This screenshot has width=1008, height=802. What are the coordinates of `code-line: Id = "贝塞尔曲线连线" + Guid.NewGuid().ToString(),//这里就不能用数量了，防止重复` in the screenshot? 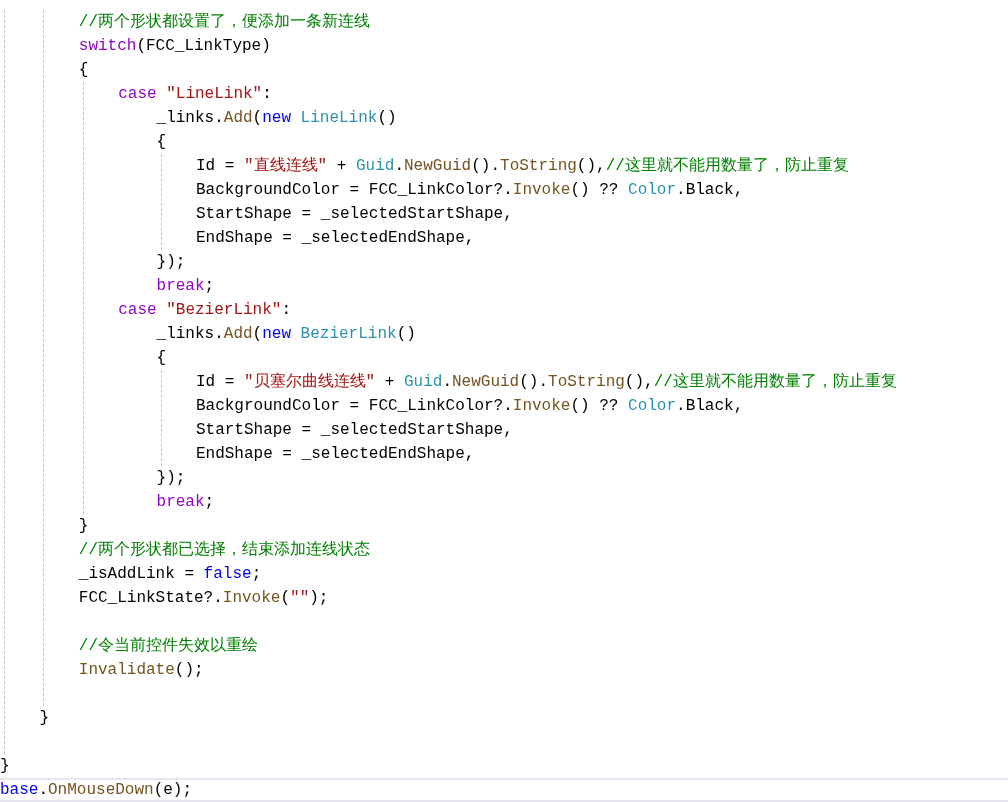 It's located at (546, 382).